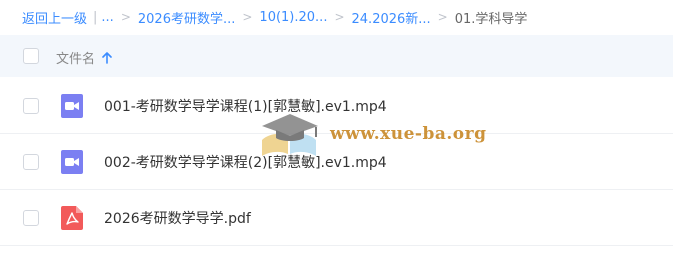  I want to click on name-column-header: 文件名, so click(84, 57).